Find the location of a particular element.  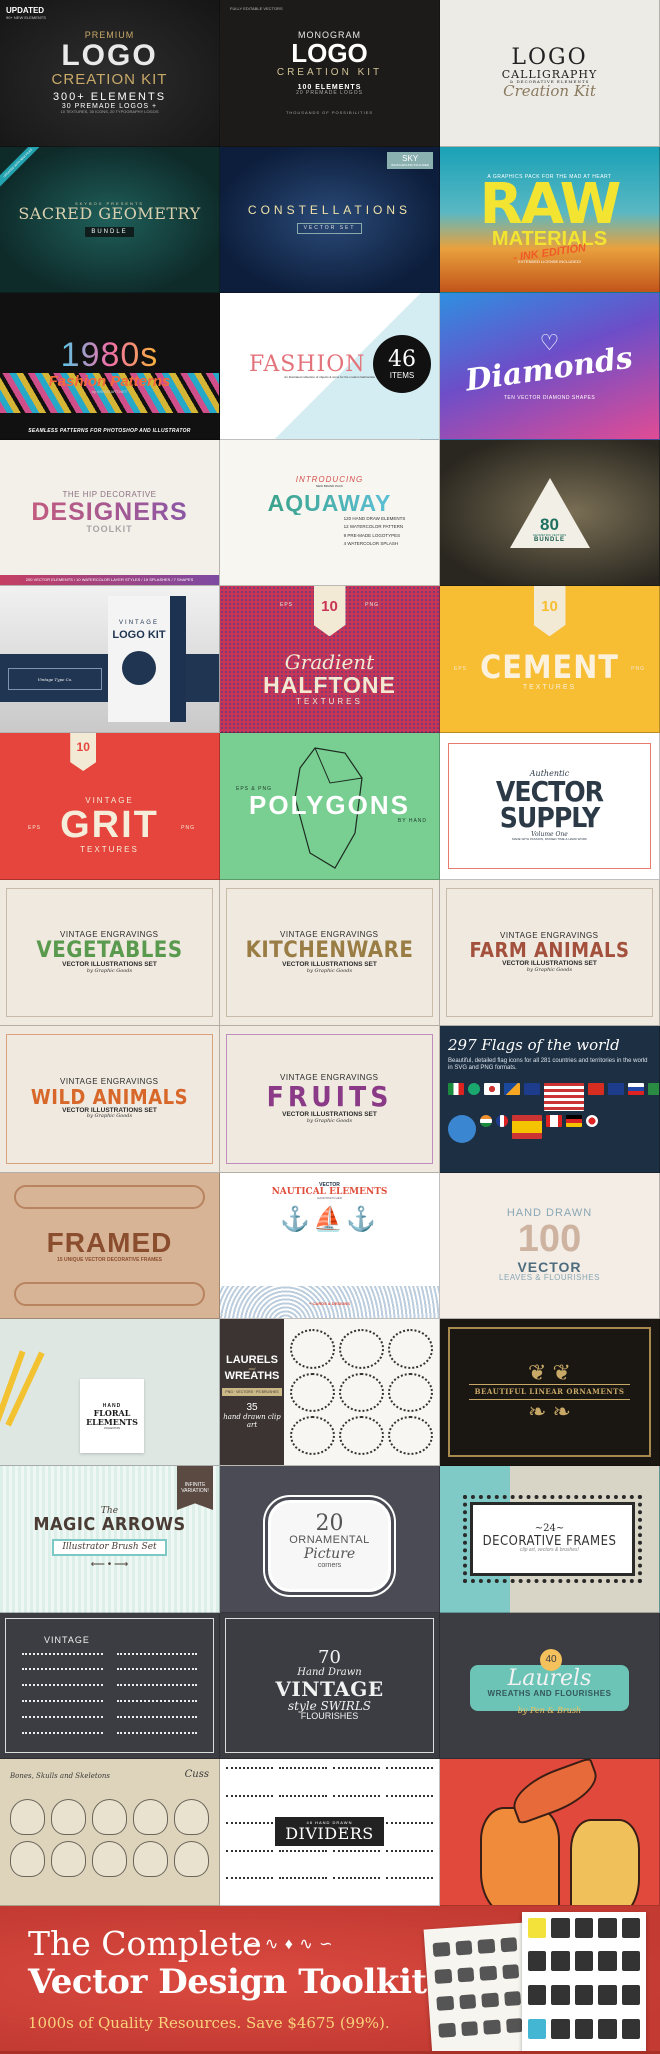

tile-subtitle-2: TEXTURES is located at coordinates (109, 849).